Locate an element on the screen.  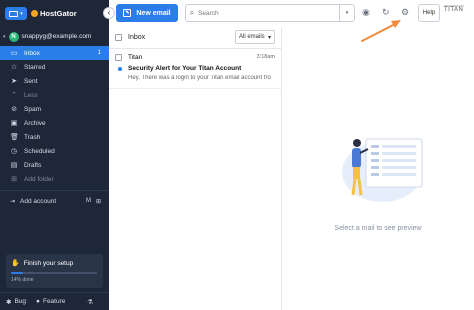
message-time: 3:18am is located at coordinates (265, 57).